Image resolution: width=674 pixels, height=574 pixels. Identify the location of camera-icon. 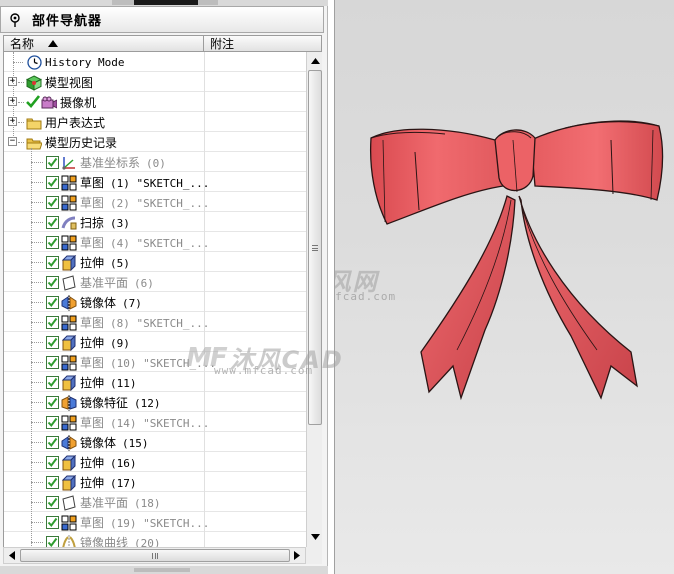
(49, 103).